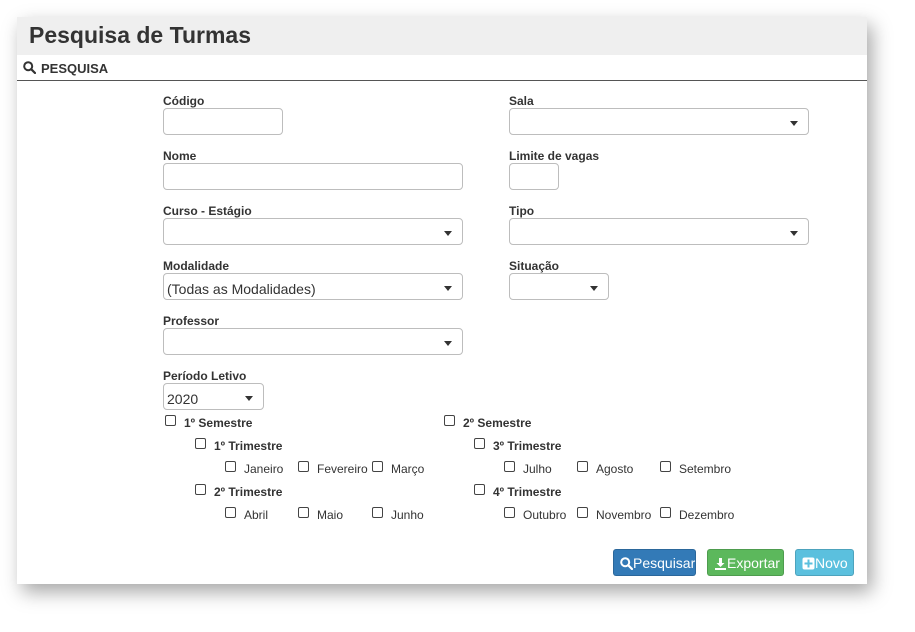 The image size is (915, 632). What do you see at coordinates (213, 396) in the screenshot?
I see `periodo-select: 2020` at bounding box center [213, 396].